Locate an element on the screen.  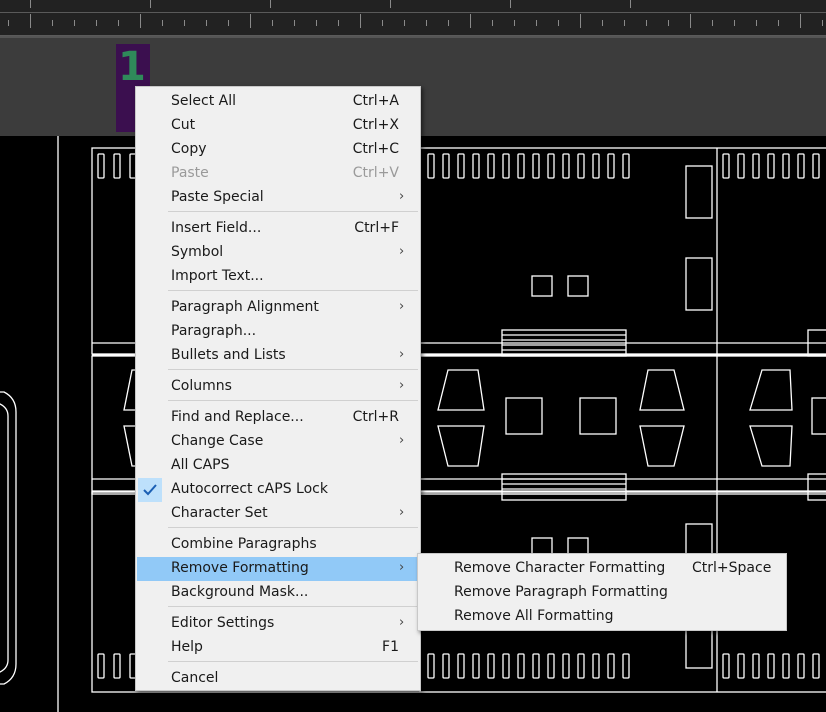
ruler-band is located at coordinates (413, 24).